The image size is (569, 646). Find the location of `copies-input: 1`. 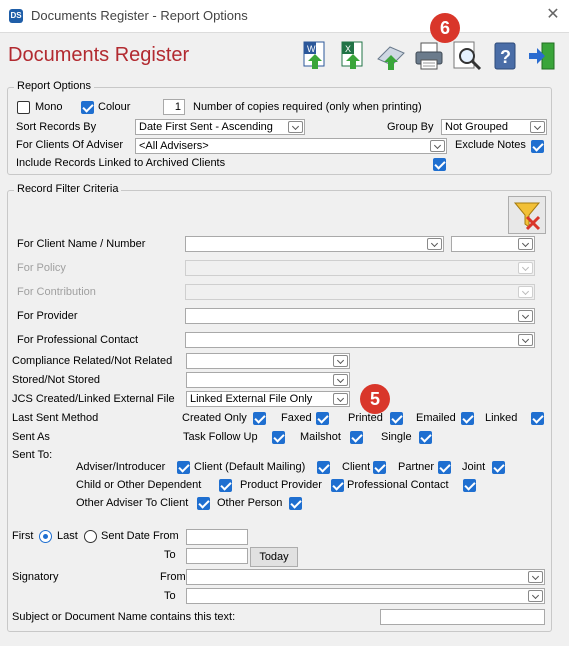

copies-input: 1 is located at coordinates (174, 107).